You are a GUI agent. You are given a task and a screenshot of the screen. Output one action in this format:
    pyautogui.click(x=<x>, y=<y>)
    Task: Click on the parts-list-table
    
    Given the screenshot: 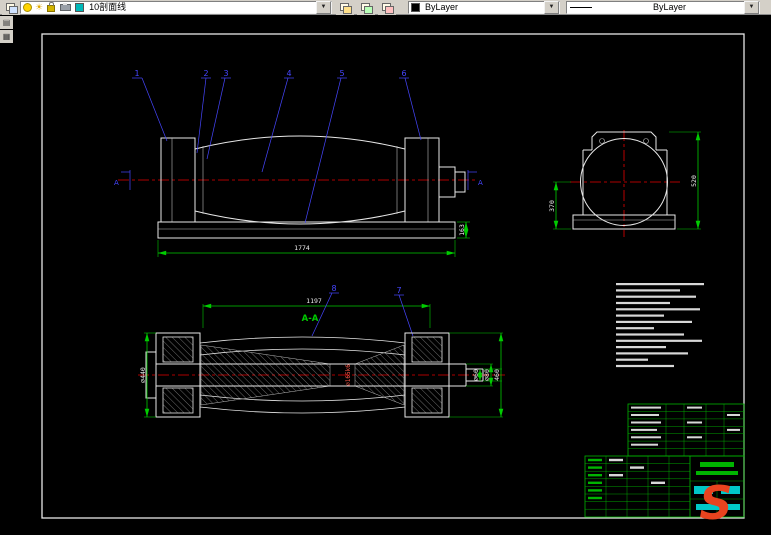 What is the action you would take?
    pyautogui.click(x=686, y=430)
    